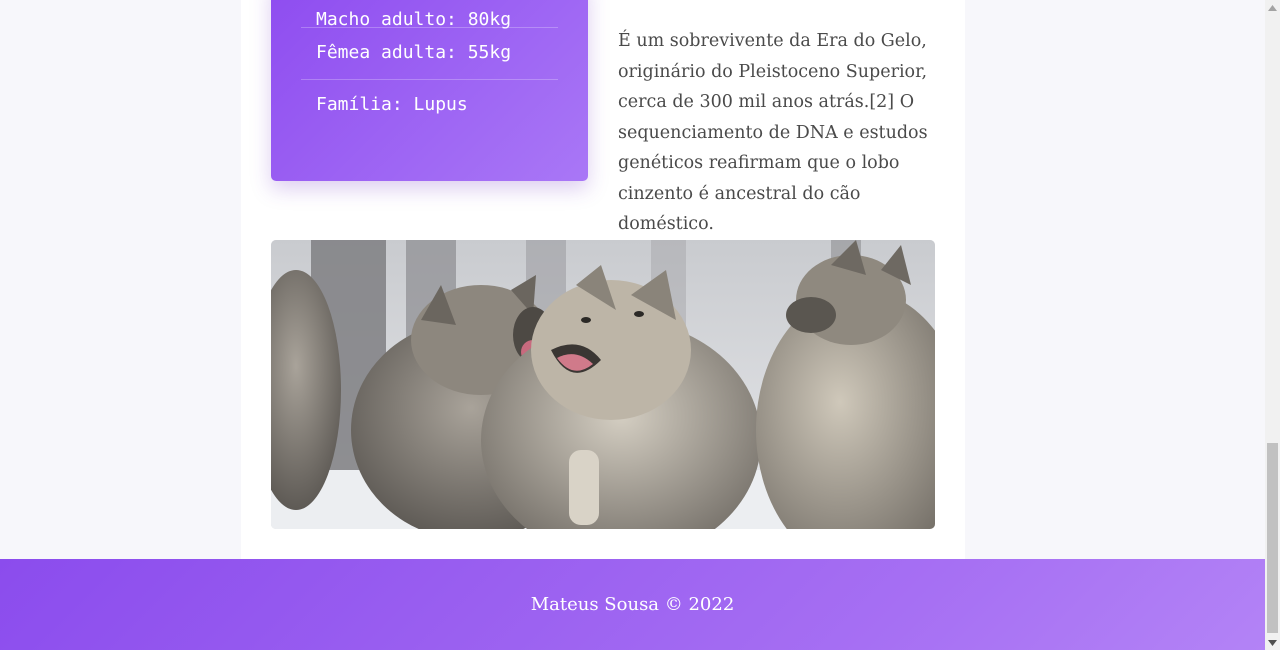  Describe the element at coordinates (429, 14) in the screenshot. I see `fact-item-male-weight: Macho adulto: 80kg` at that location.